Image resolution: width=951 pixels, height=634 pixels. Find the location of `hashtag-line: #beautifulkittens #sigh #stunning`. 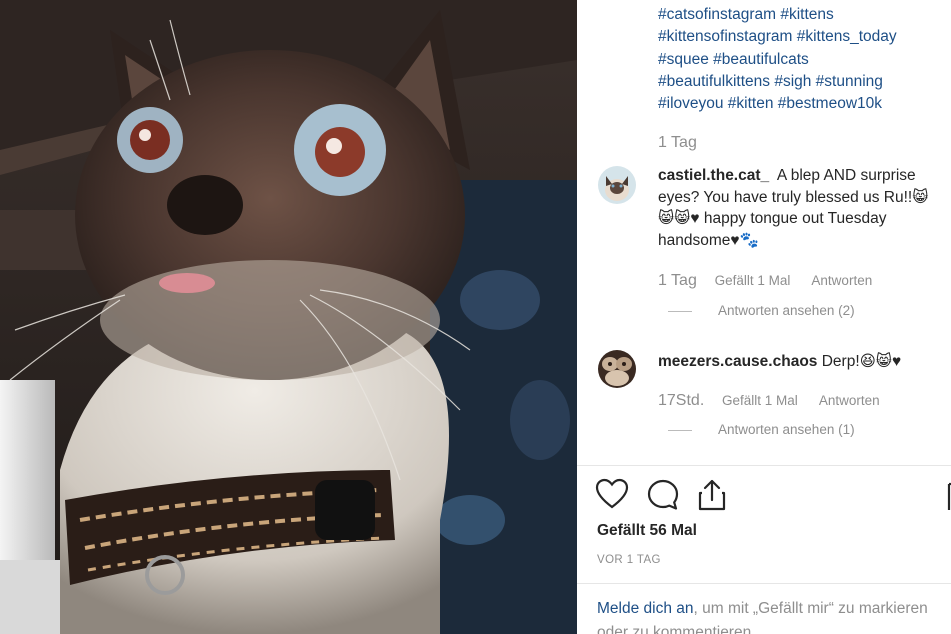

hashtag-line: #beautifulkittens #sigh #stunning is located at coordinates (804, 82).